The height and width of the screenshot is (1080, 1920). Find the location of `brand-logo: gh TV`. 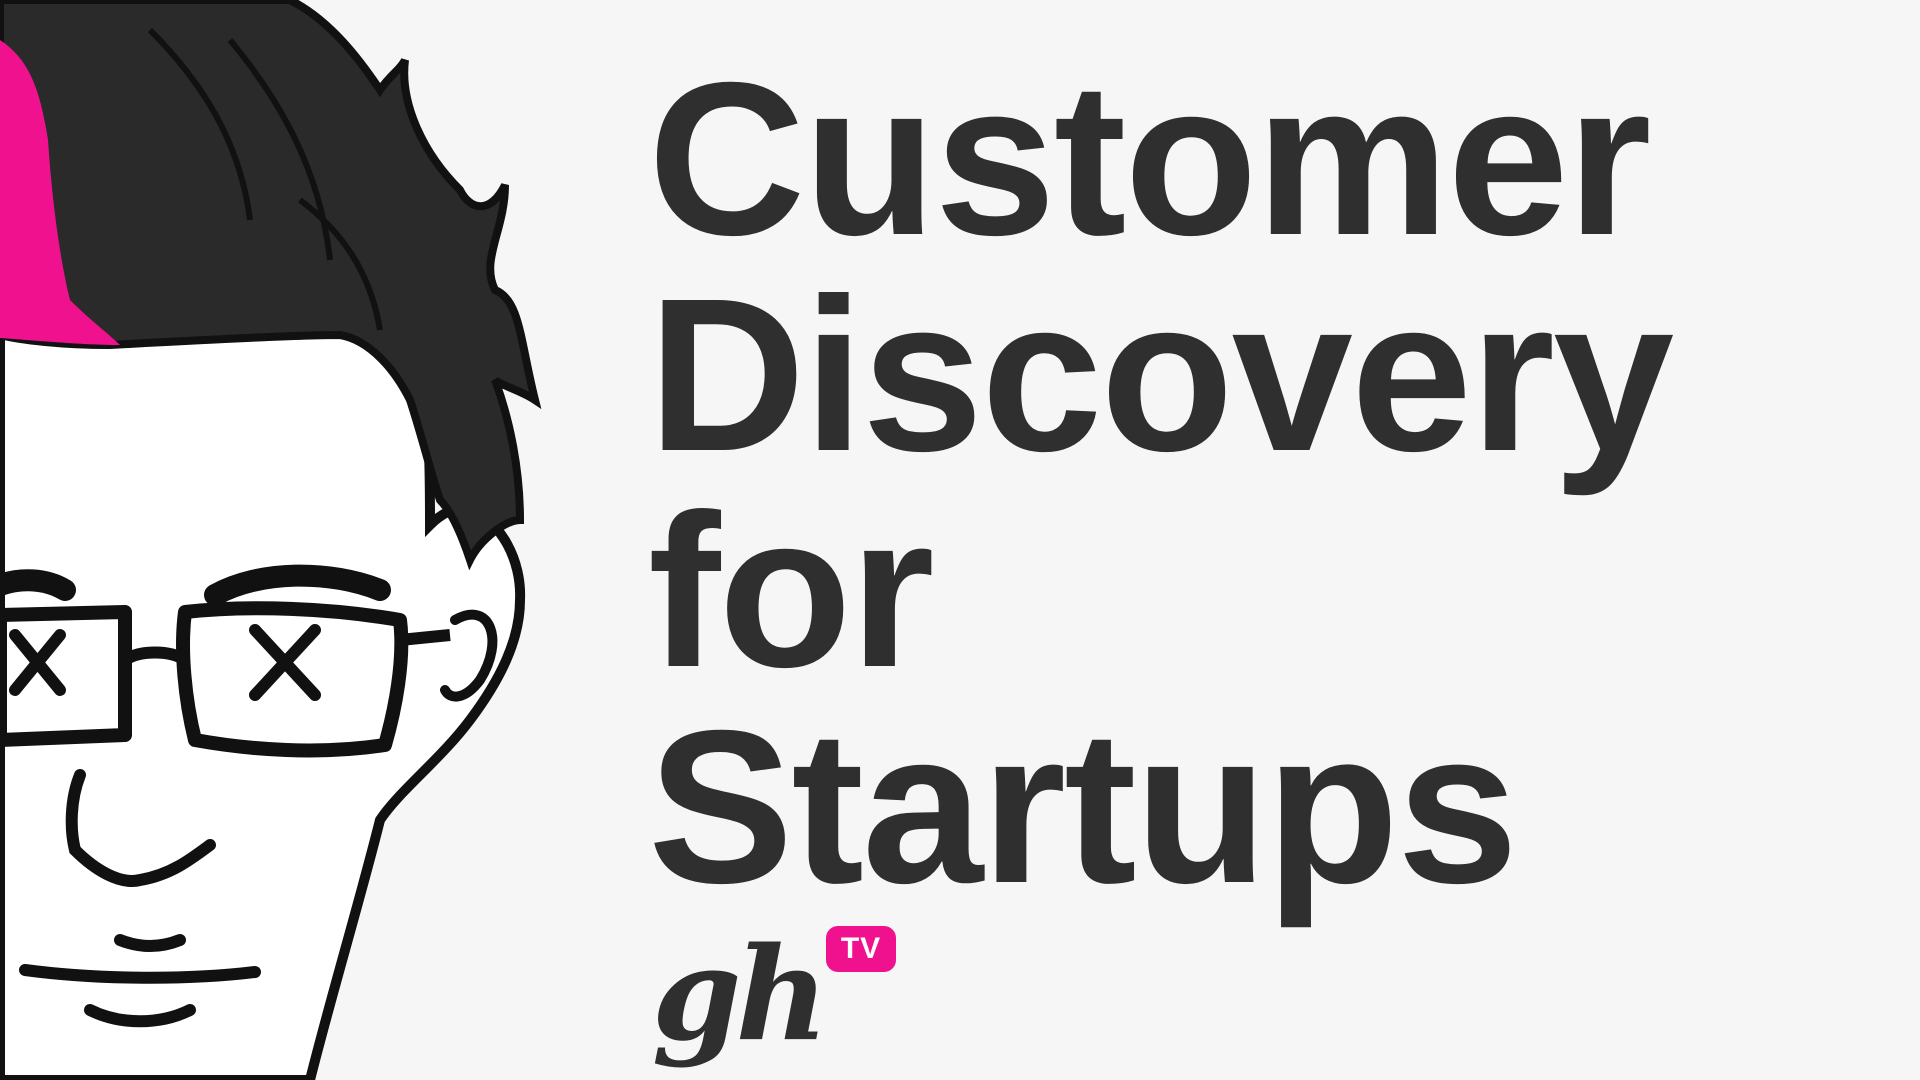

brand-logo: gh TV is located at coordinates (782, 995).